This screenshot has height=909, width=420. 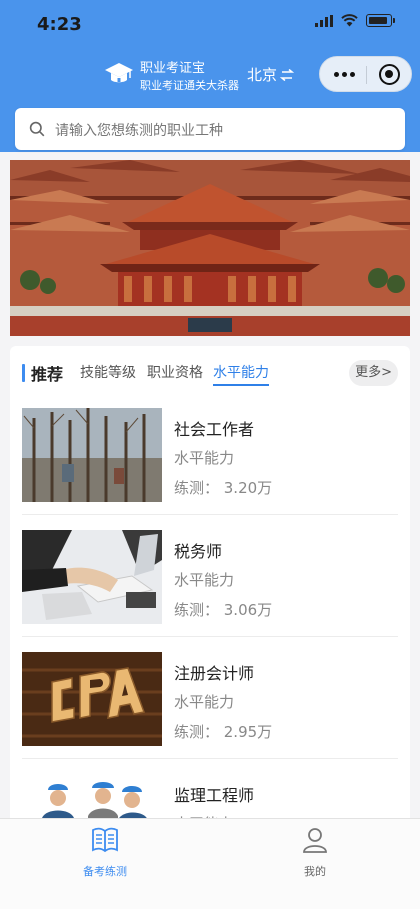 What do you see at coordinates (223, 610) in the screenshot?
I see `item-count: 练测： 3.06万` at bounding box center [223, 610].